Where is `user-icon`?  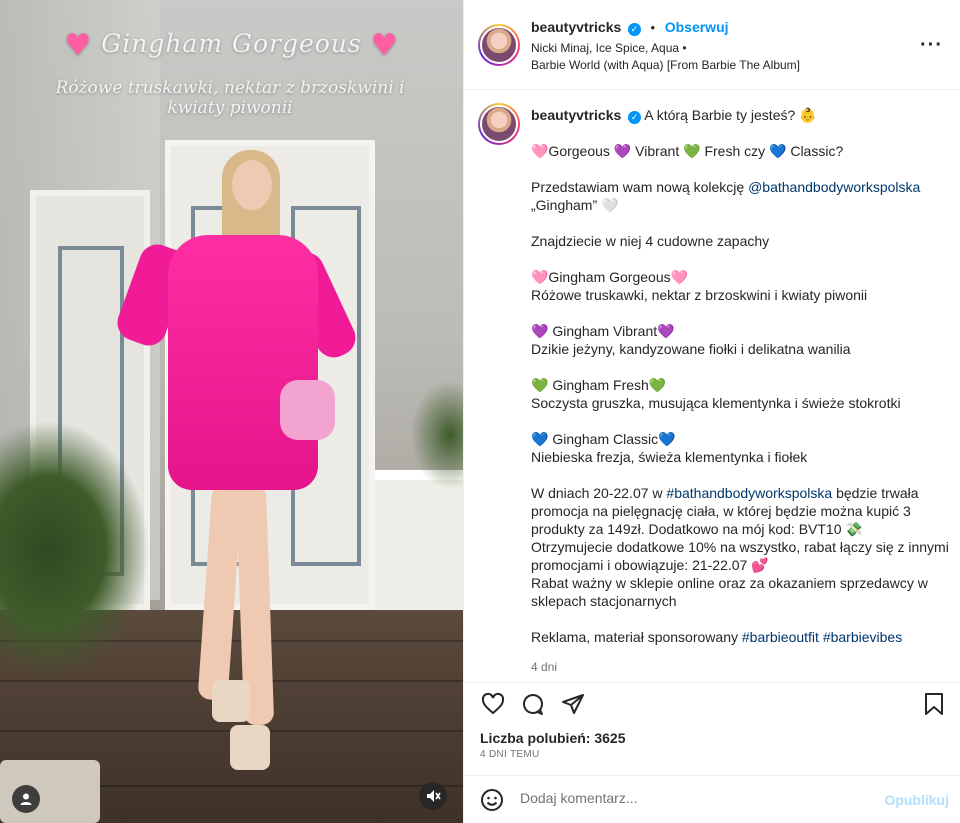 user-icon is located at coordinates (26, 799).